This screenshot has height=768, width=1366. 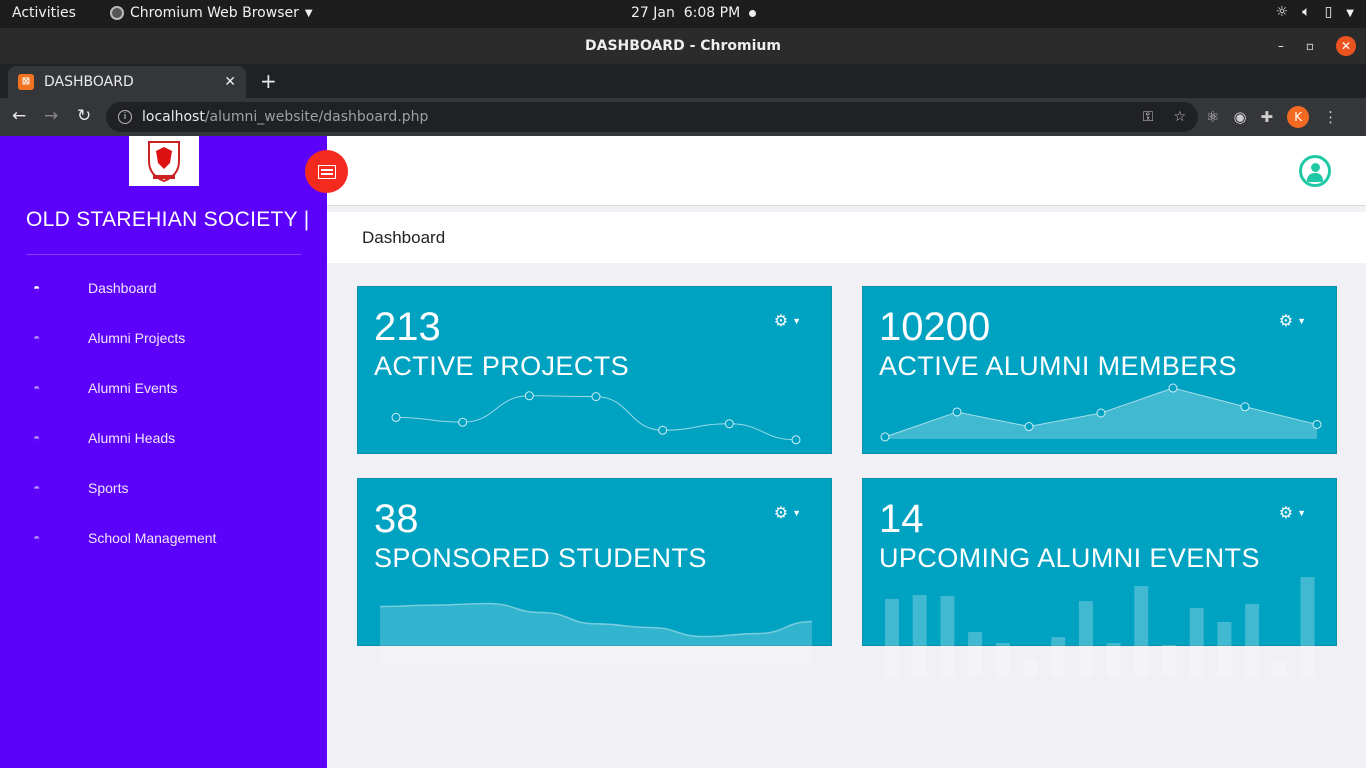 I want to click on key-icon: ⚿, so click(x=1148, y=117).